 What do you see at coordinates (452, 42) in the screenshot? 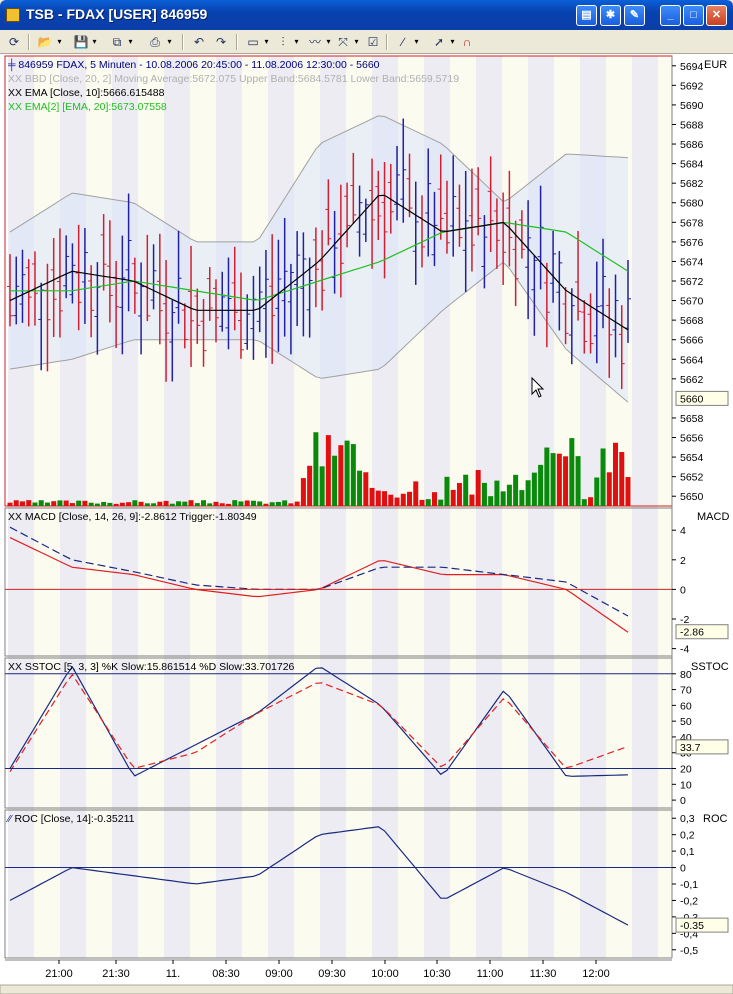
I see `cursor-dropdown-icon: ▾` at bounding box center [452, 42].